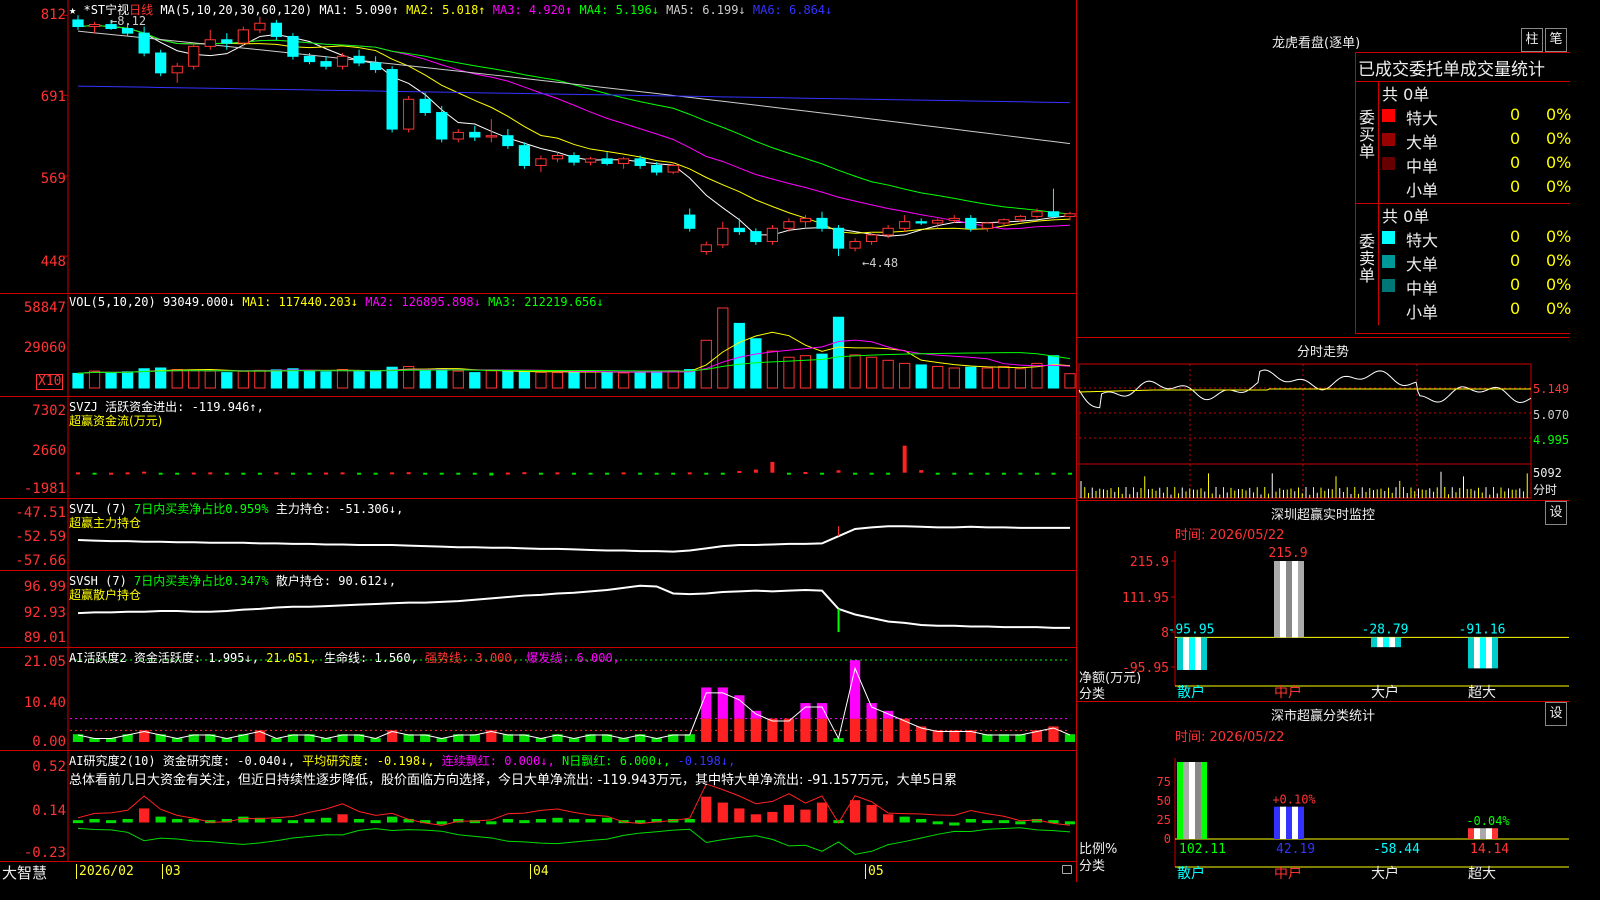  What do you see at coordinates (202, 302) in the screenshot?
I see `vol-values-0: 93049.000↓` at bounding box center [202, 302].